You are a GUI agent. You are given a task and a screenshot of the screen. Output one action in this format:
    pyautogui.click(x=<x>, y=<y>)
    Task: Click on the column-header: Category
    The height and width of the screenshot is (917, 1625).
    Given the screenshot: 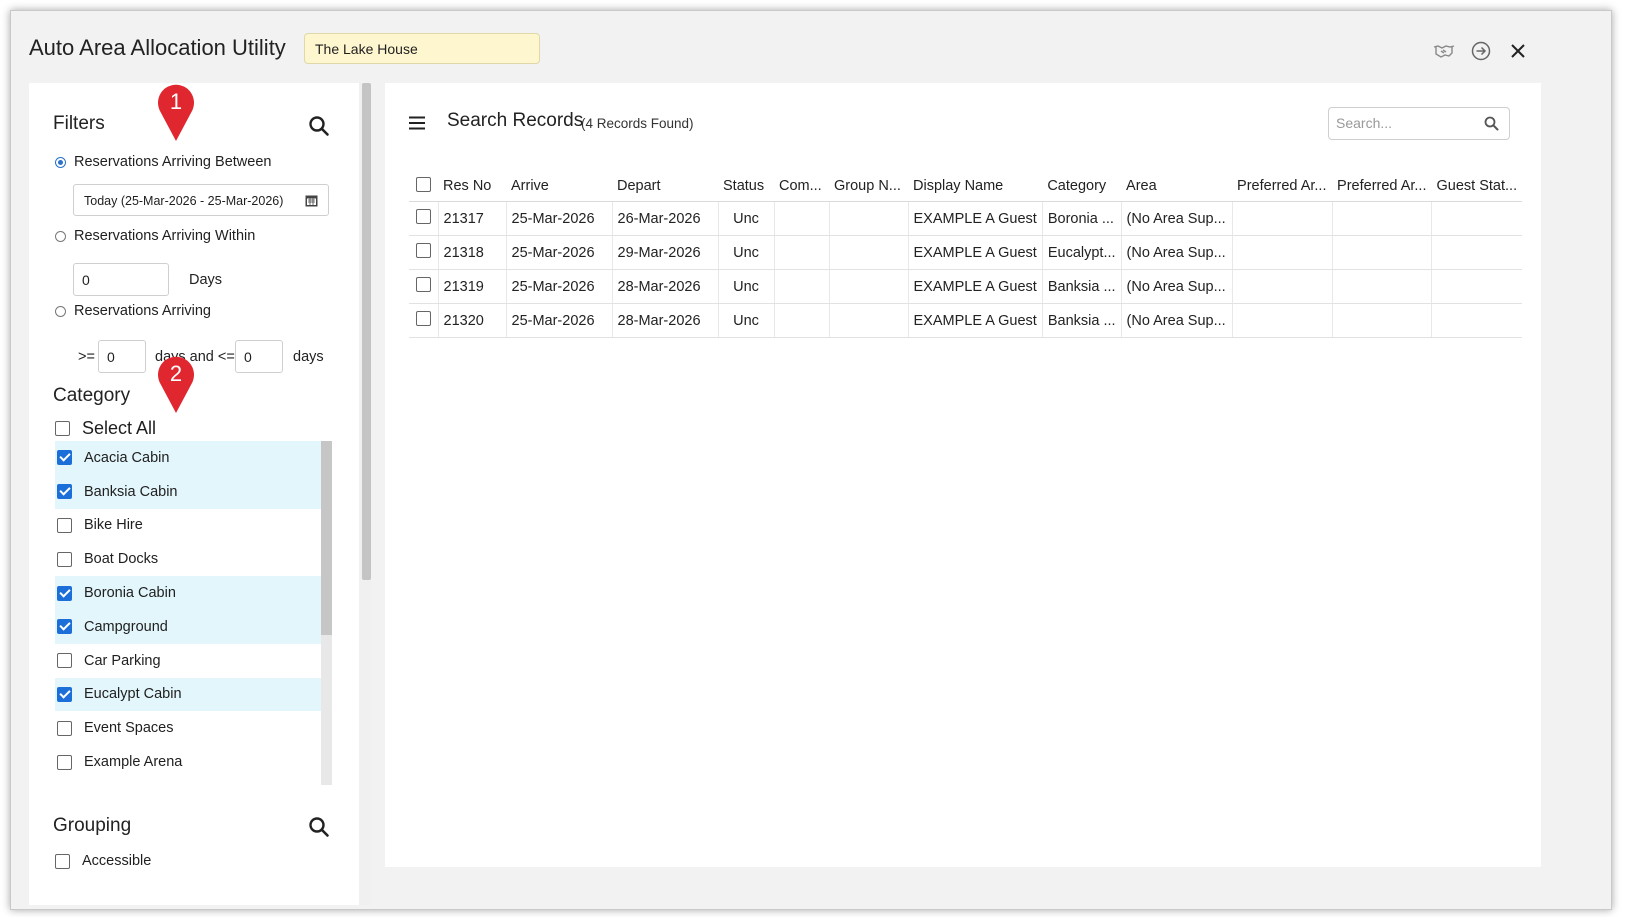 What is the action you would take?
    pyautogui.click(x=1082, y=186)
    